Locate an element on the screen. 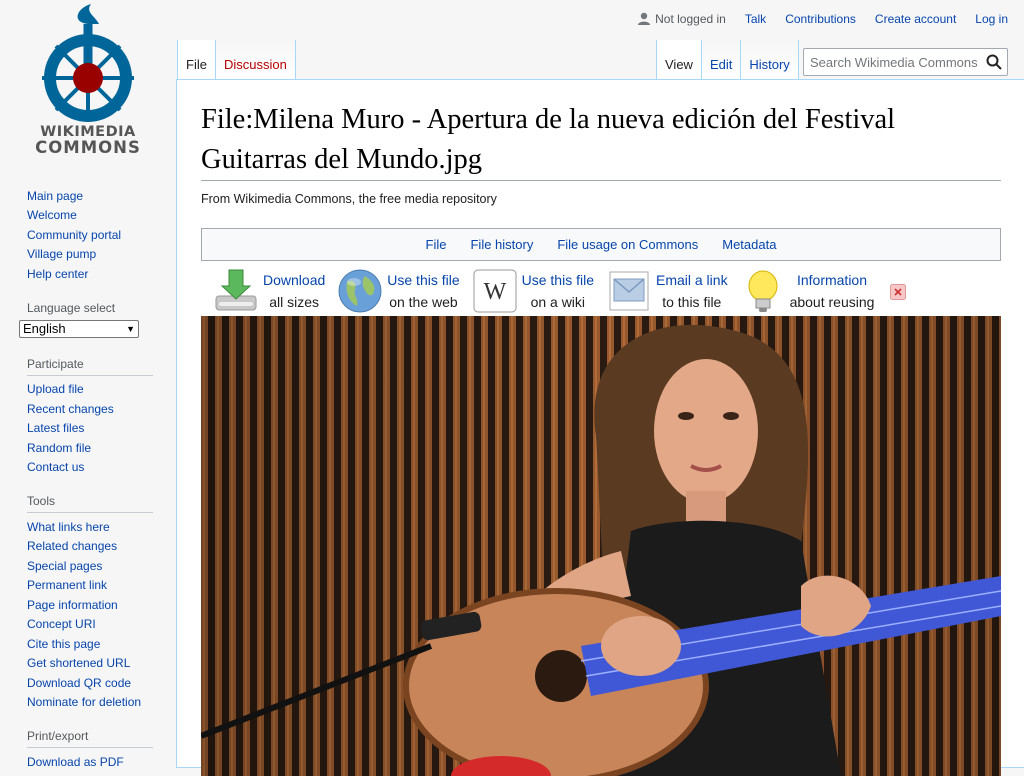 The width and height of the screenshot is (1024, 776). reuse-information-title: Information is located at coordinates (832, 280).